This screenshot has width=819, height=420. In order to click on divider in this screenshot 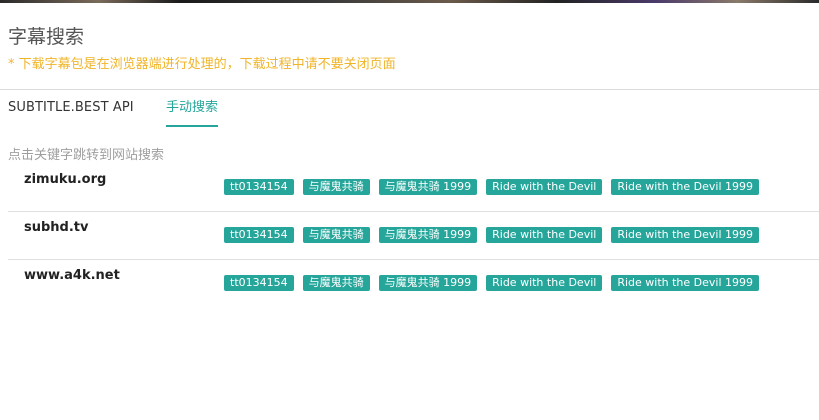, I will do `click(409, 89)`.